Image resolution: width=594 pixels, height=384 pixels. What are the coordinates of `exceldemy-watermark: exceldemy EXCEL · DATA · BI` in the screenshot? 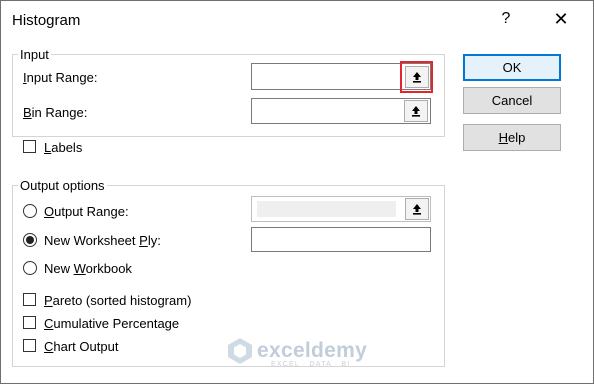 It's located at (297, 352).